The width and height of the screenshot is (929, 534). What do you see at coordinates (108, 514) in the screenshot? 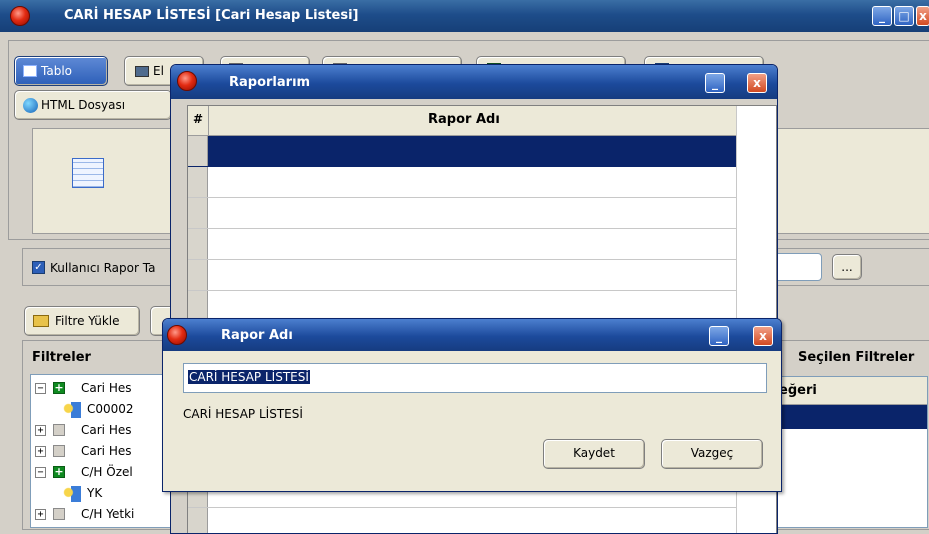
I see `tree-item-label: C/H Yetki` at bounding box center [108, 514].